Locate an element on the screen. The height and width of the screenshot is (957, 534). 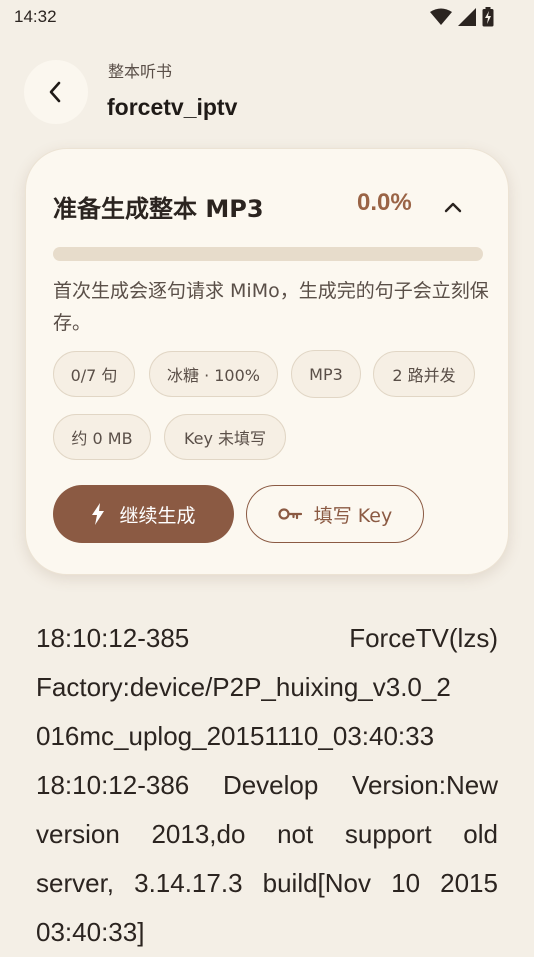
progress-percent: 0.0% is located at coordinates (384, 202).